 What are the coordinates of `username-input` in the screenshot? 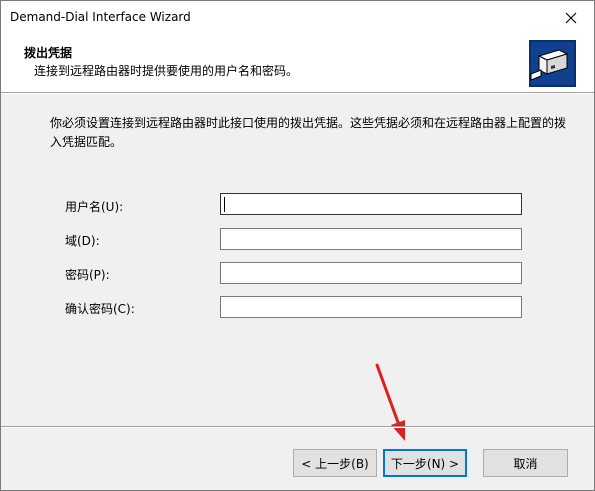 It's located at (371, 204).